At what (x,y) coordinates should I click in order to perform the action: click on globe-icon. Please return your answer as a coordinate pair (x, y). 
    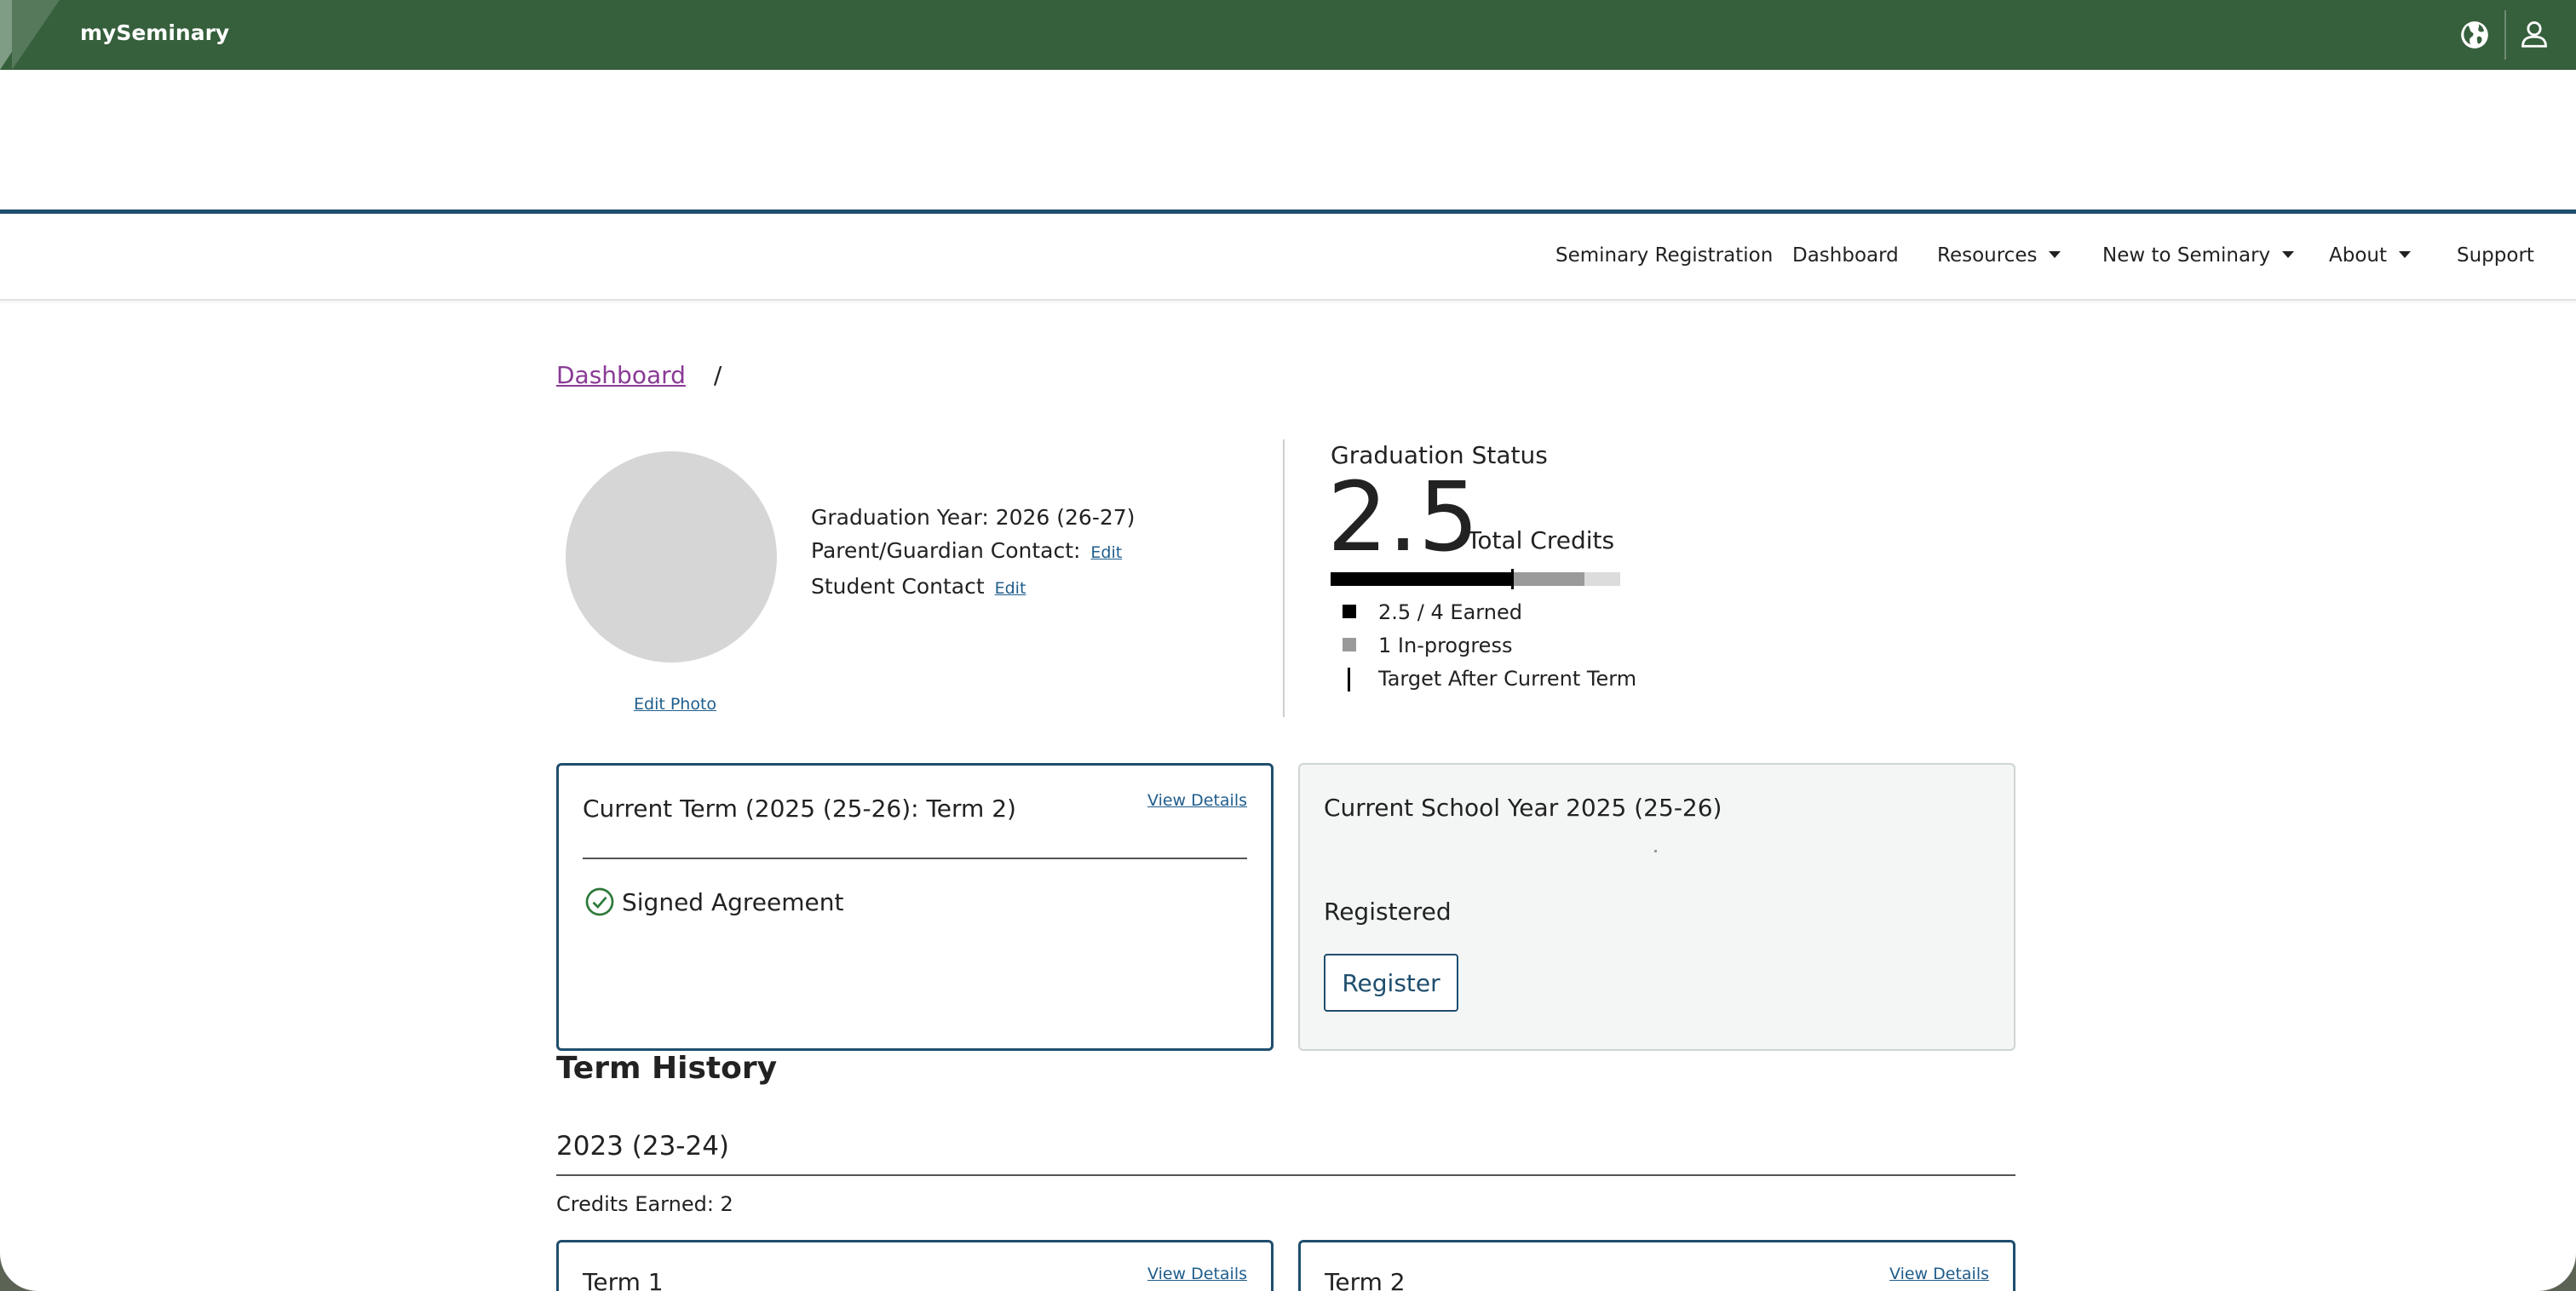
    Looking at the image, I should click on (2475, 35).